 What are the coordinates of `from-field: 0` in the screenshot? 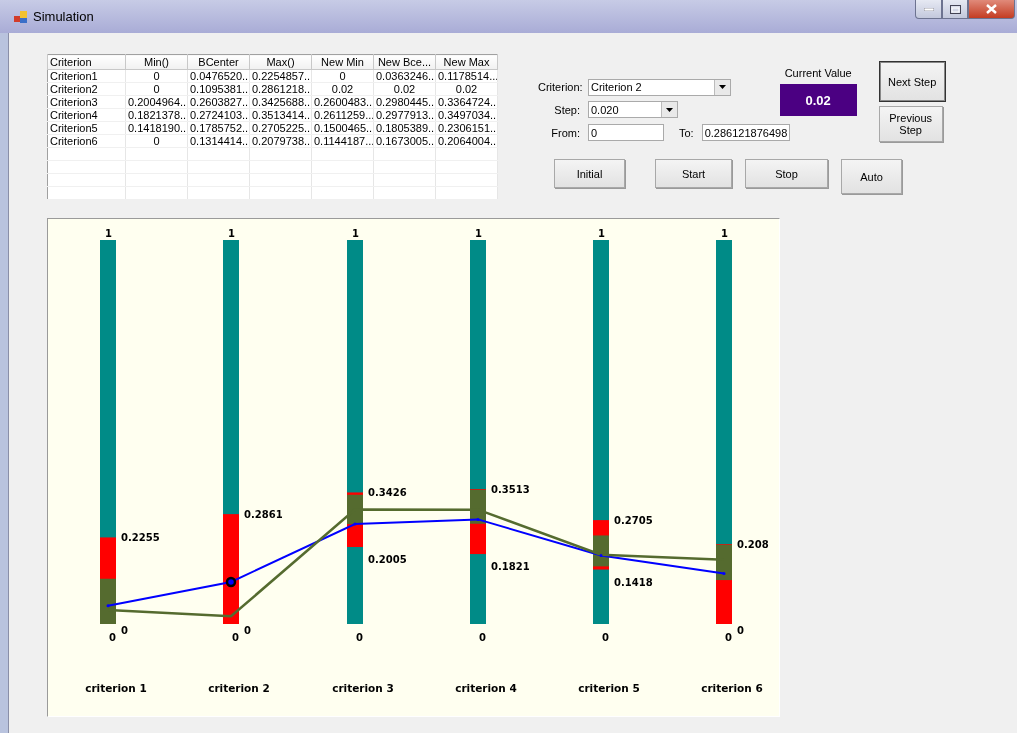 It's located at (626, 133).